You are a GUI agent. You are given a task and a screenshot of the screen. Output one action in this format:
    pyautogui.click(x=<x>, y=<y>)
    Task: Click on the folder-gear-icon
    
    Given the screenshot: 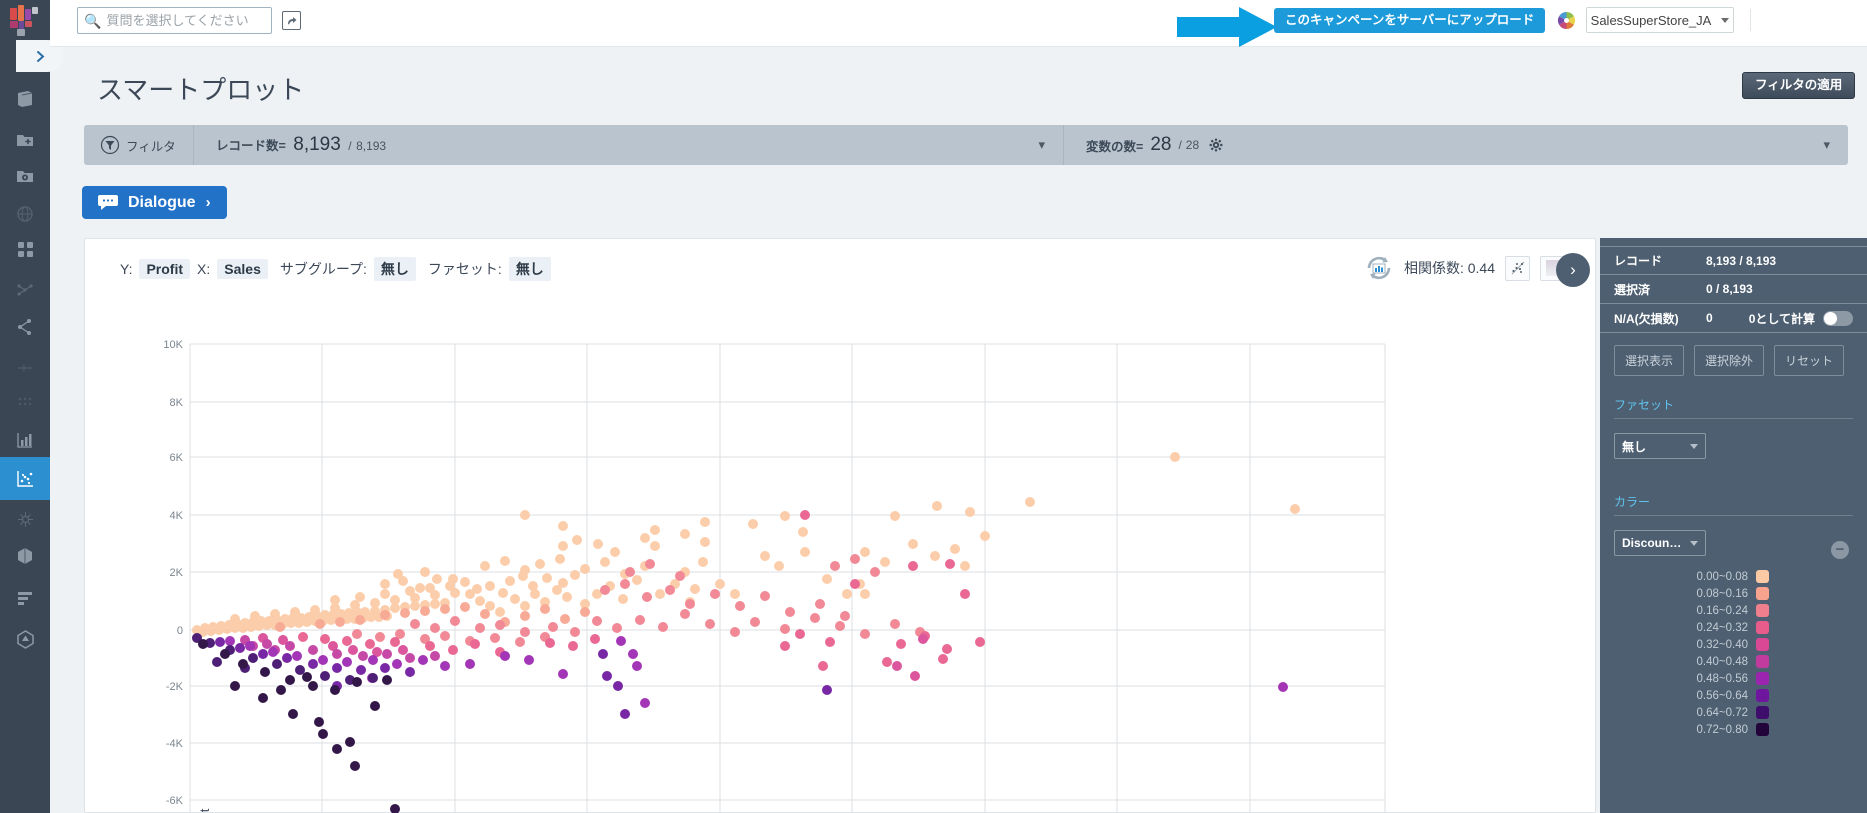 What is the action you would take?
    pyautogui.click(x=25, y=176)
    